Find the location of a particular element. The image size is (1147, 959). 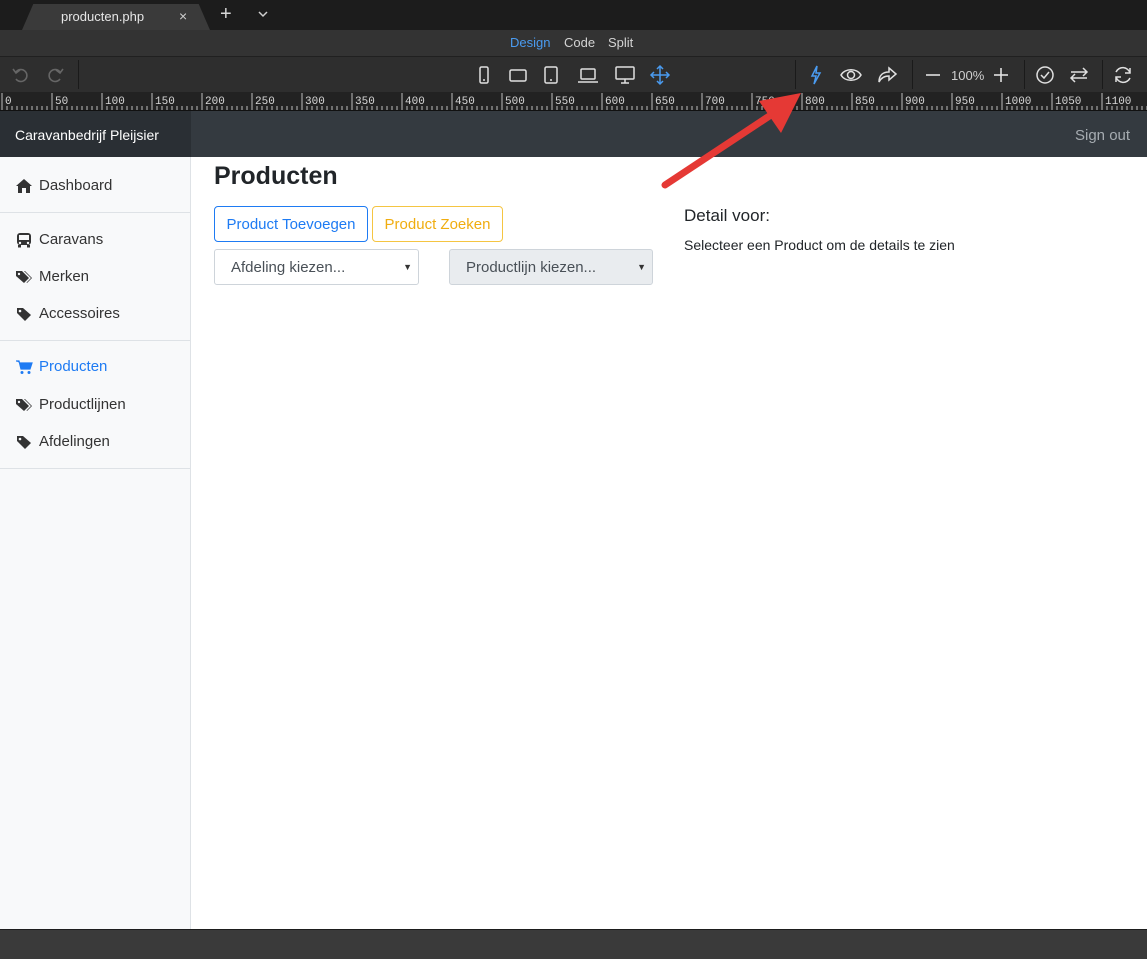

sidebar-item-caravans: Caravans is located at coordinates (59, 239).